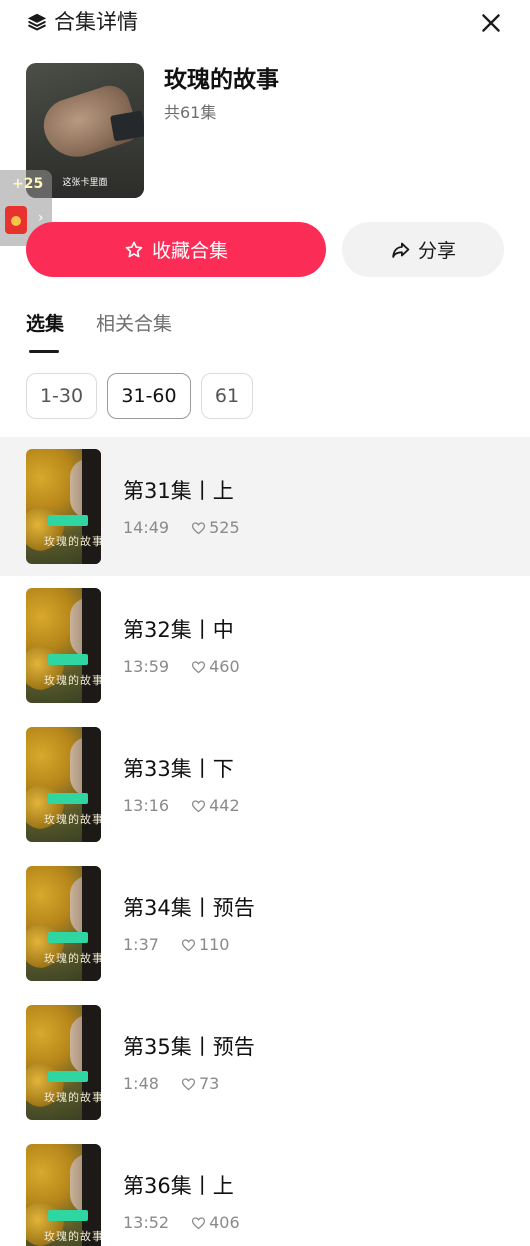 This screenshot has width=530, height=1246. What do you see at coordinates (61, 396) in the screenshot?
I see `range-chip-1-30: 1-30` at bounding box center [61, 396].